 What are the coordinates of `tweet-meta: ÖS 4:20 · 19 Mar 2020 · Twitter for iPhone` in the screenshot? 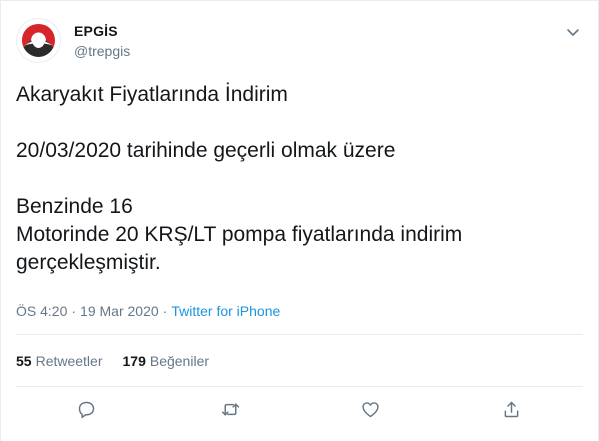 It's located at (148, 311).